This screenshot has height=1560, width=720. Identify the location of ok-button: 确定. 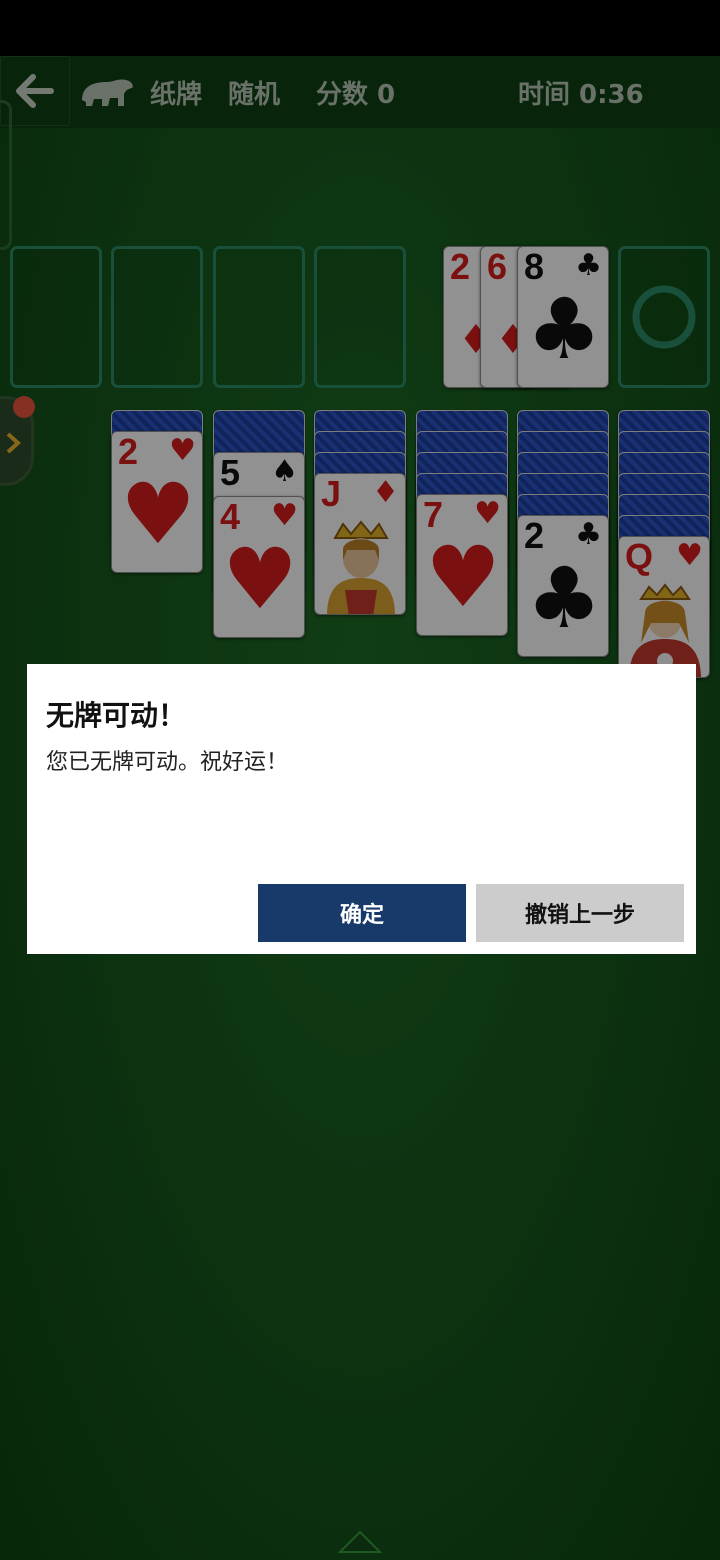
(362, 913).